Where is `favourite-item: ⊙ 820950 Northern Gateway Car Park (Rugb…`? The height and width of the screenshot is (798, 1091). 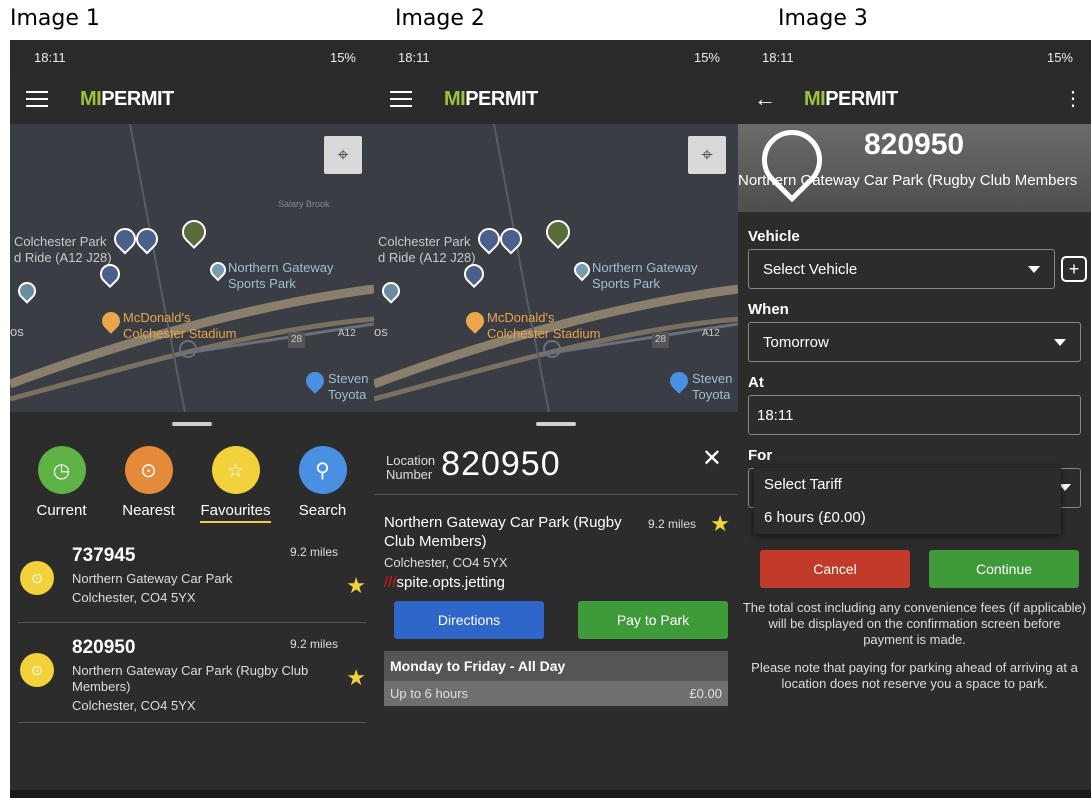 favourite-item: ⊙ 820950 Northern Gateway Car Park (Rugb… is located at coordinates (192, 673).